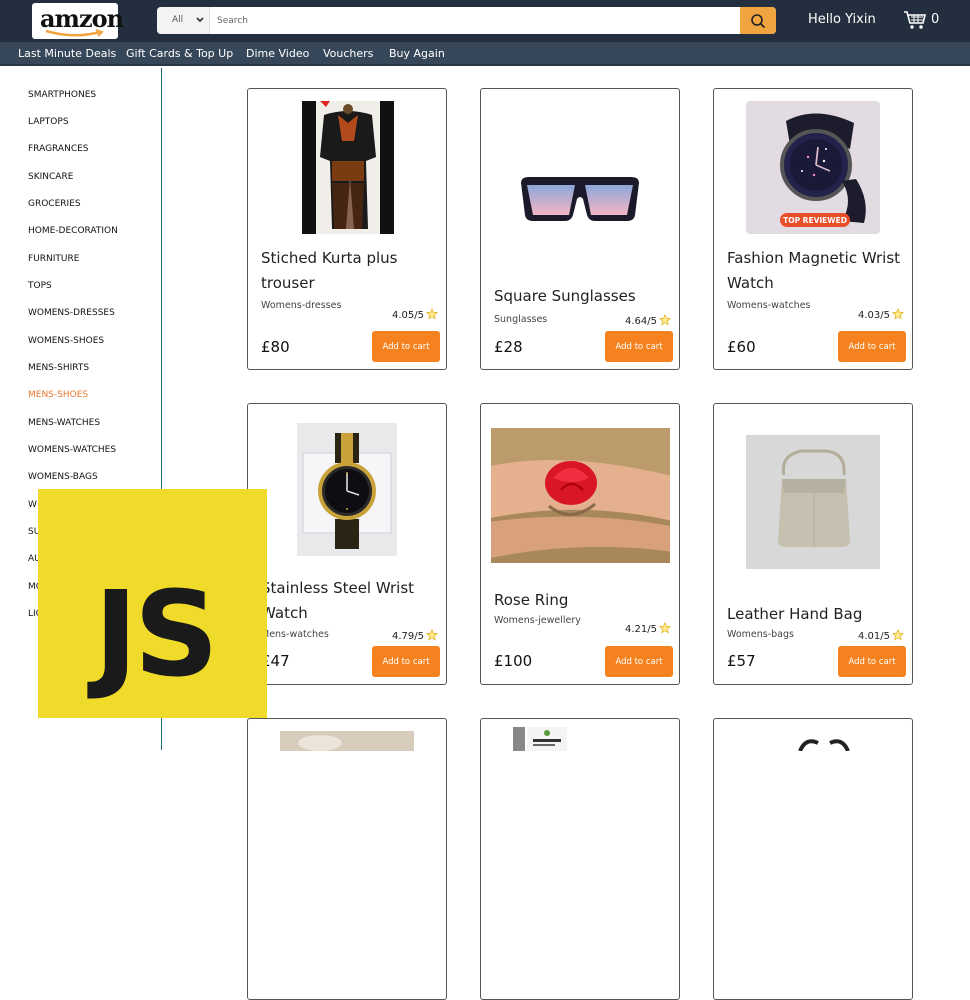  What do you see at coordinates (54, 204) in the screenshot?
I see `category-item: GROCERIES` at bounding box center [54, 204].